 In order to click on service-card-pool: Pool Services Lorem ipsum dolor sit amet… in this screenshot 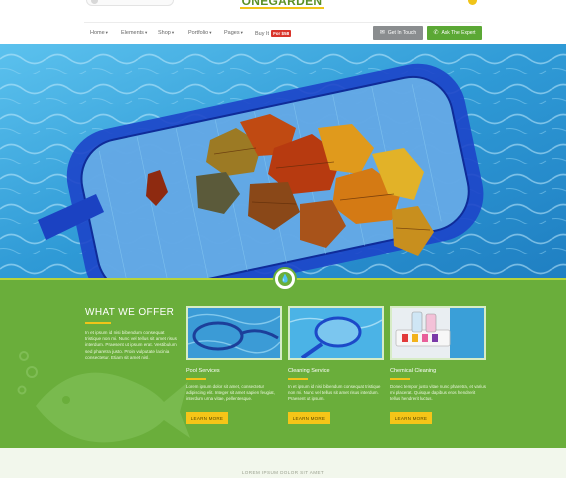, I will do `click(234, 366)`.